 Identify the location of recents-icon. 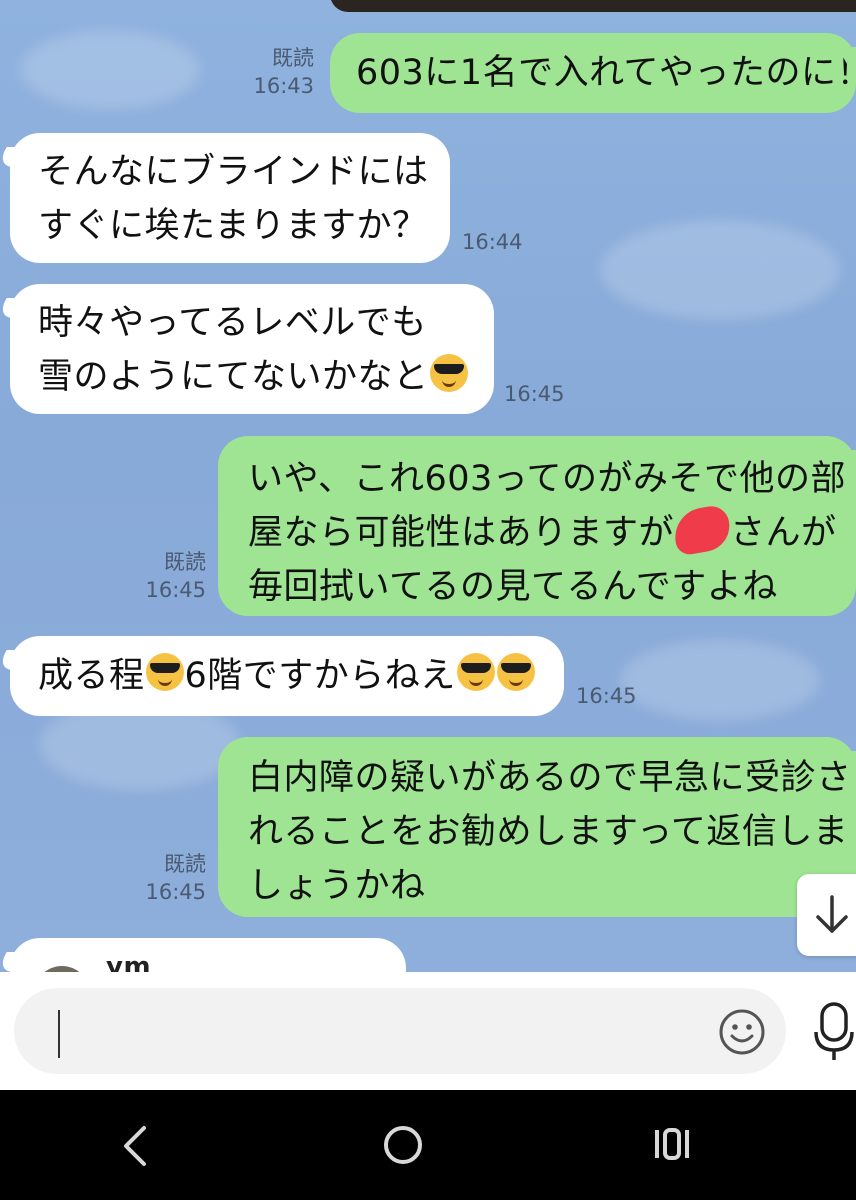
(672, 1144).